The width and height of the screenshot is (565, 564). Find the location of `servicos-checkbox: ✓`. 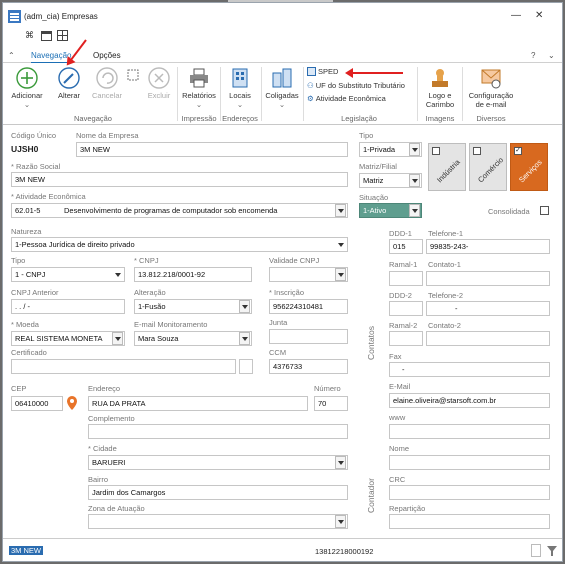

servicos-checkbox: ✓ is located at coordinates (518, 151).